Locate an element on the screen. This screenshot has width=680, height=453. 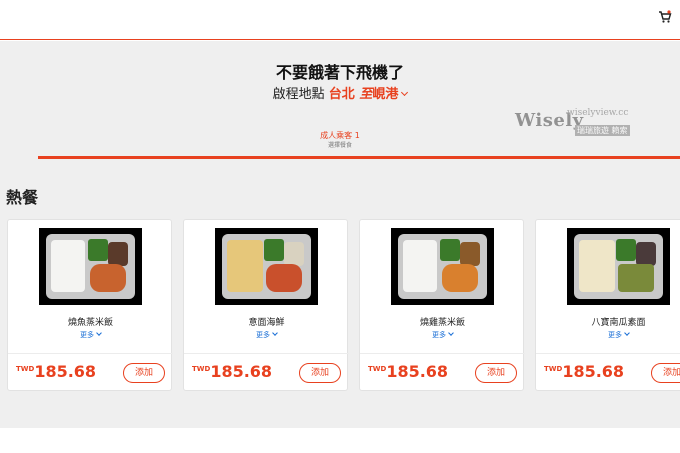
watermark-site: wiselyview.cc is located at coordinates (598, 113).